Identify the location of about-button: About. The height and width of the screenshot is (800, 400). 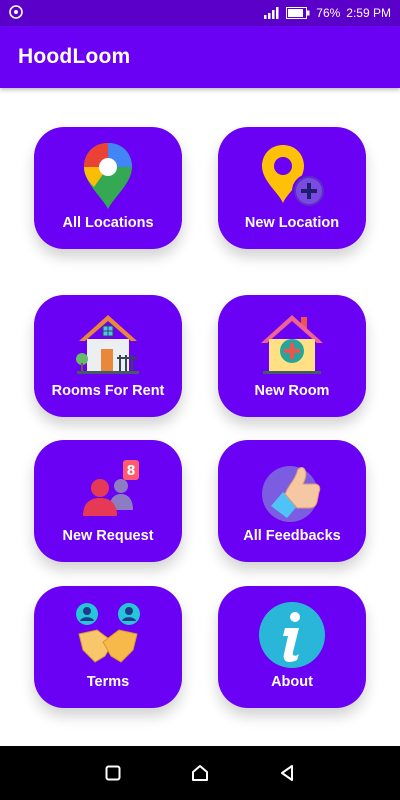
(292, 647).